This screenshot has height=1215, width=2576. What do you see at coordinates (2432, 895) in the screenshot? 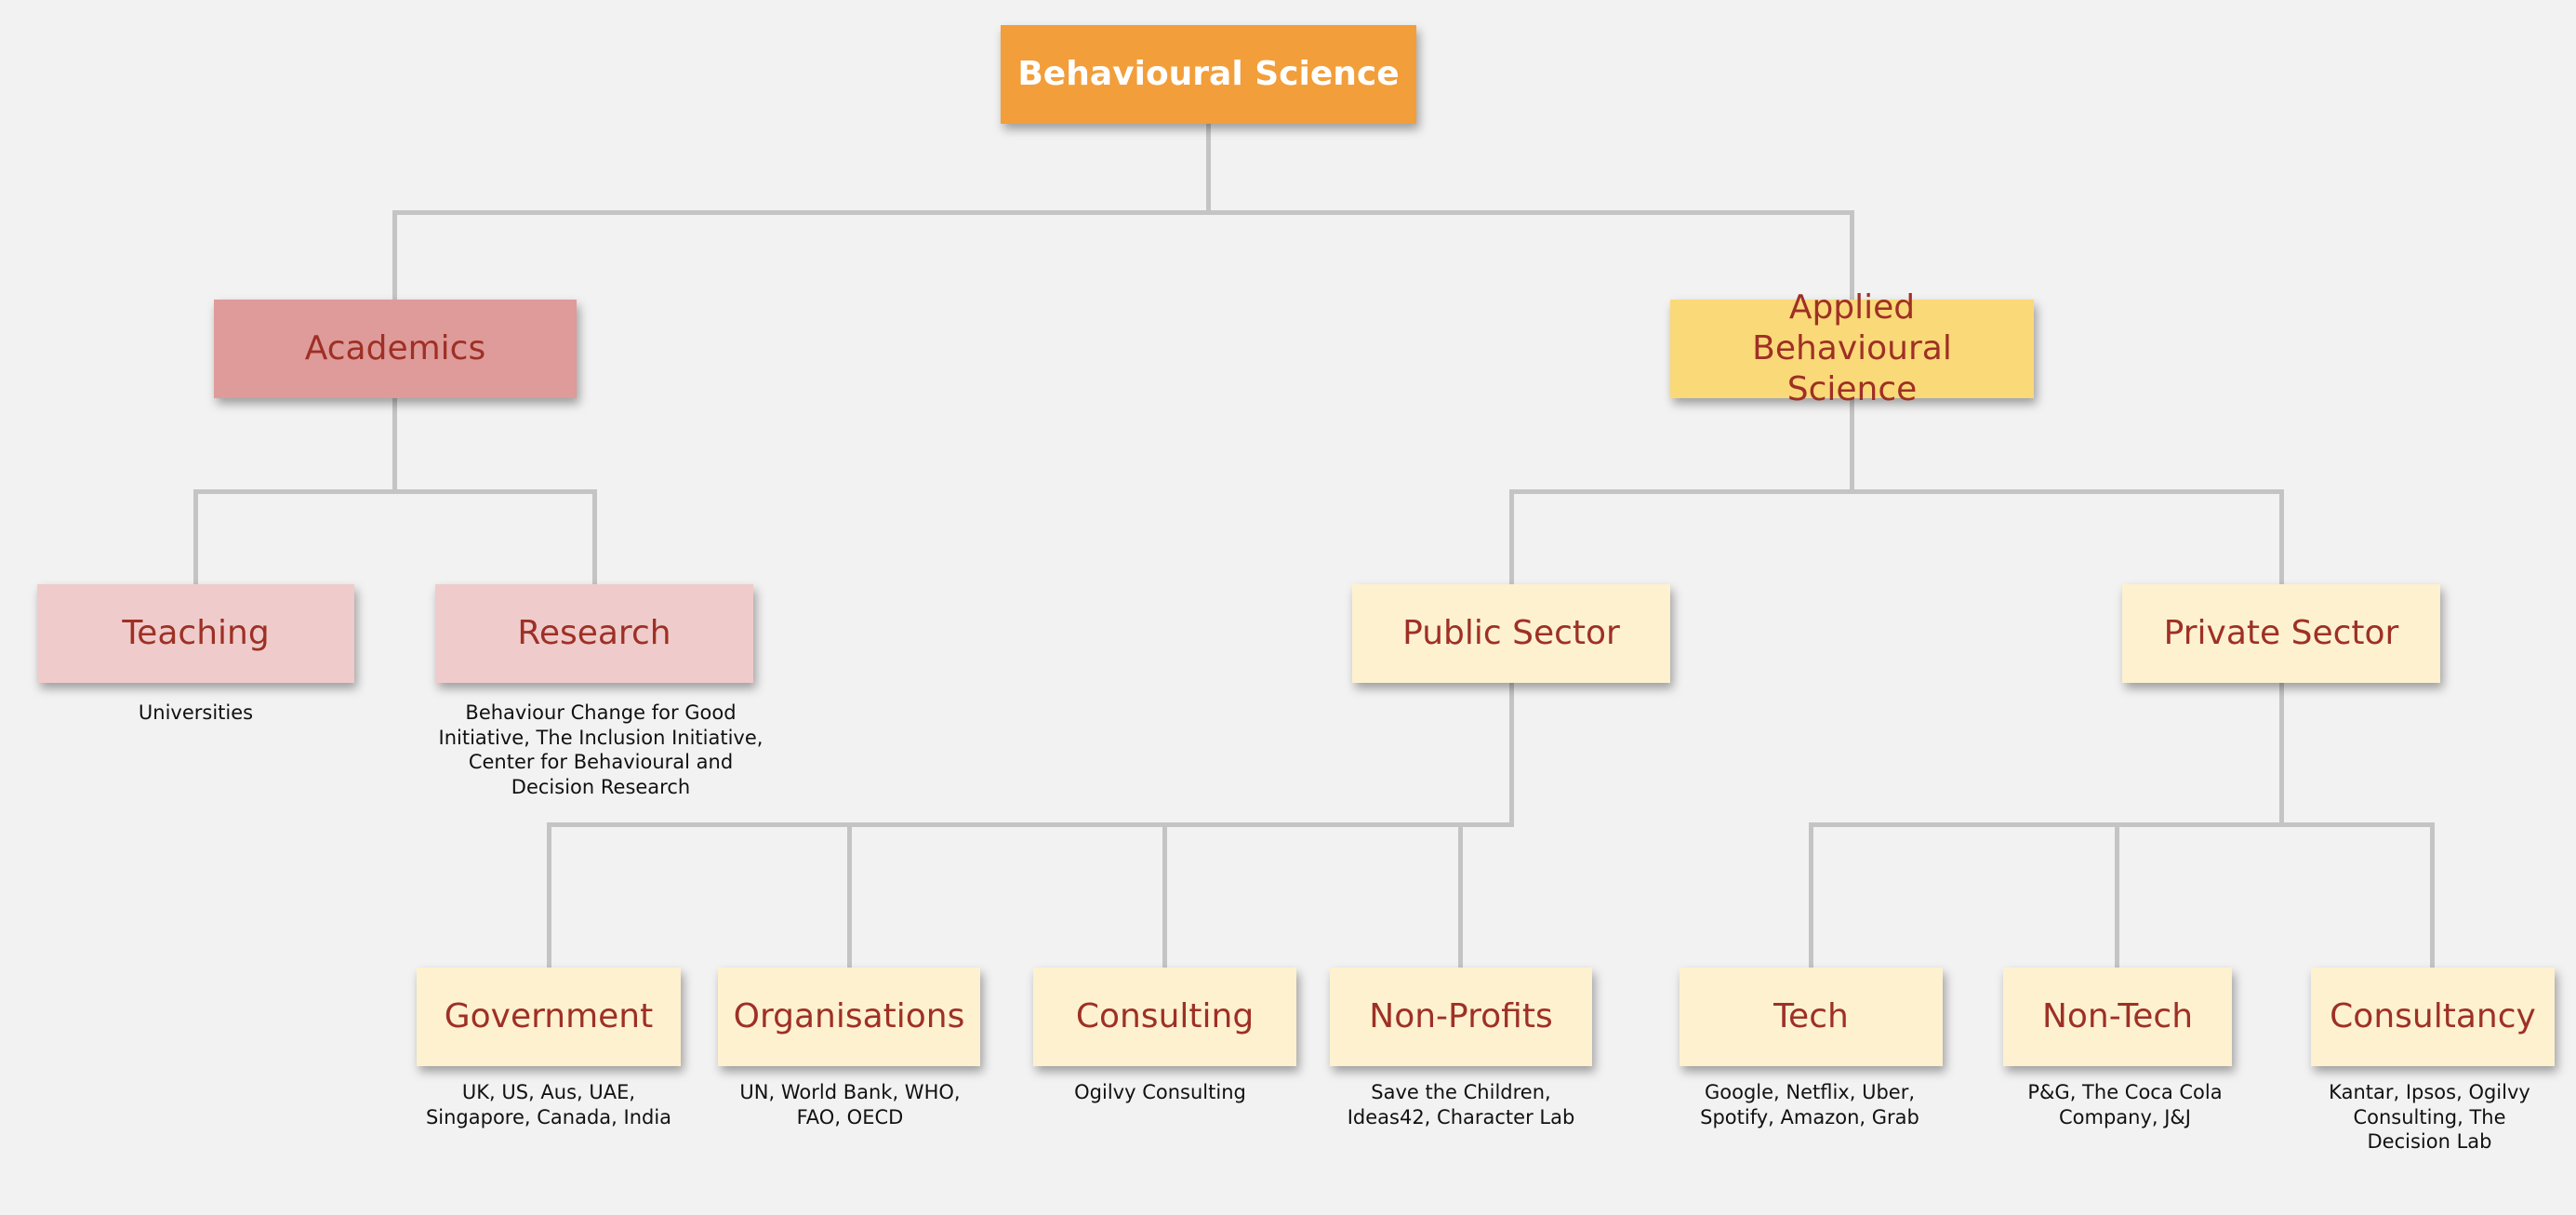
I see `connector-to-consultancy` at bounding box center [2432, 895].